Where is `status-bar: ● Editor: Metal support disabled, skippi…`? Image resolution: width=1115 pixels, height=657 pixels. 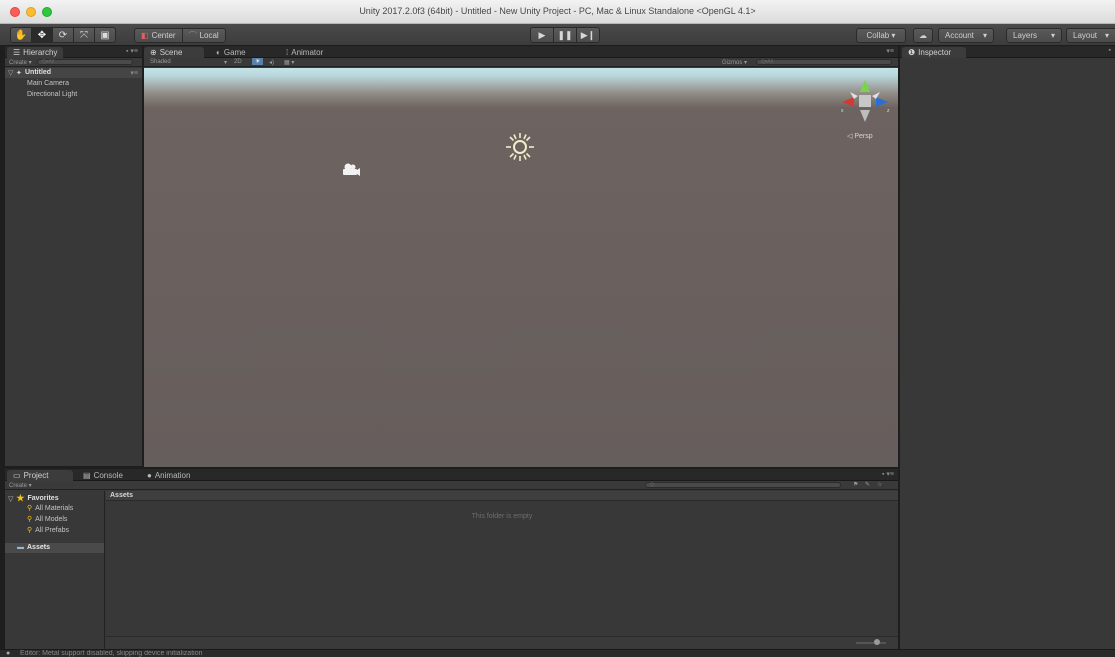
status-bar: ● Editor: Metal support disabled, skippi… is located at coordinates (557, 653).